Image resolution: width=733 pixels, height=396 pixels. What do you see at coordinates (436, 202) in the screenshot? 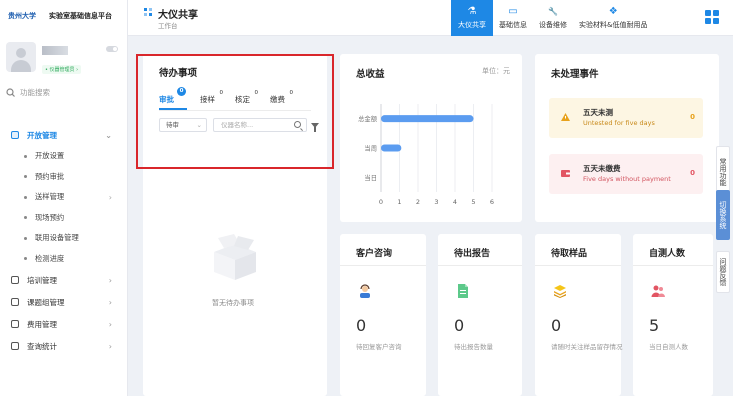
I see `x-tick-label: 3` at bounding box center [436, 202].